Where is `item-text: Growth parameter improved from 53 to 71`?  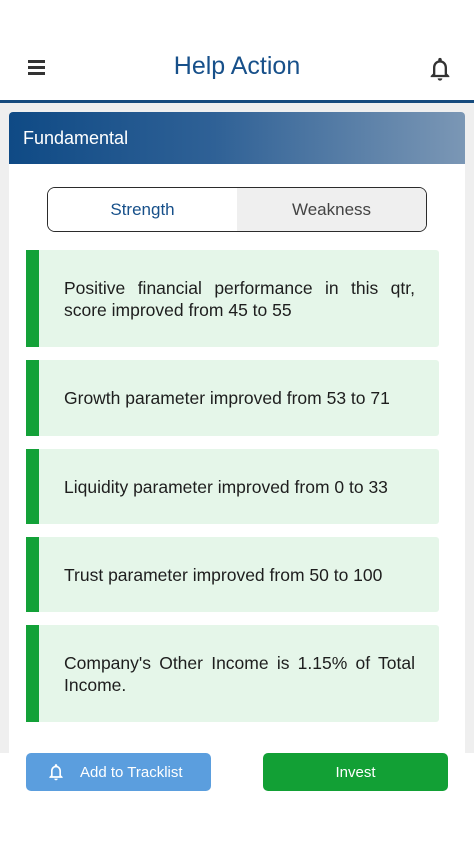 item-text: Growth parameter improved from 53 to 71 is located at coordinates (227, 398).